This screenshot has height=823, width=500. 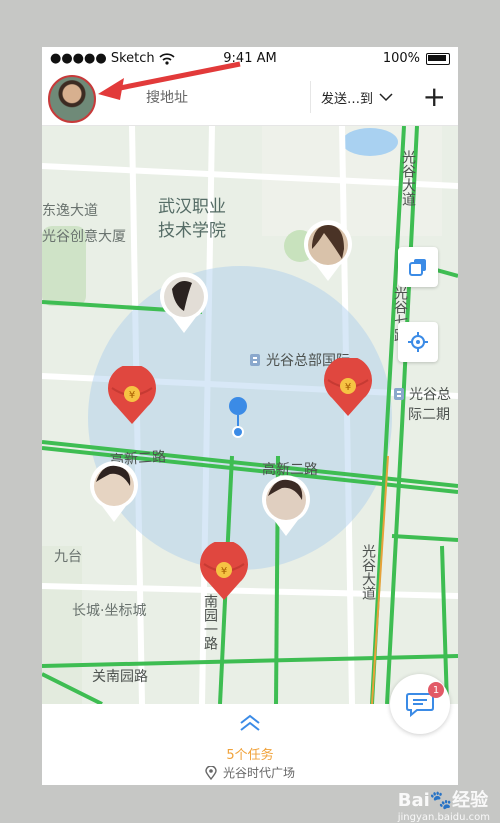 What do you see at coordinates (250, 753) in the screenshot?
I see `tasks-count: 5个任务` at bounding box center [250, 753].